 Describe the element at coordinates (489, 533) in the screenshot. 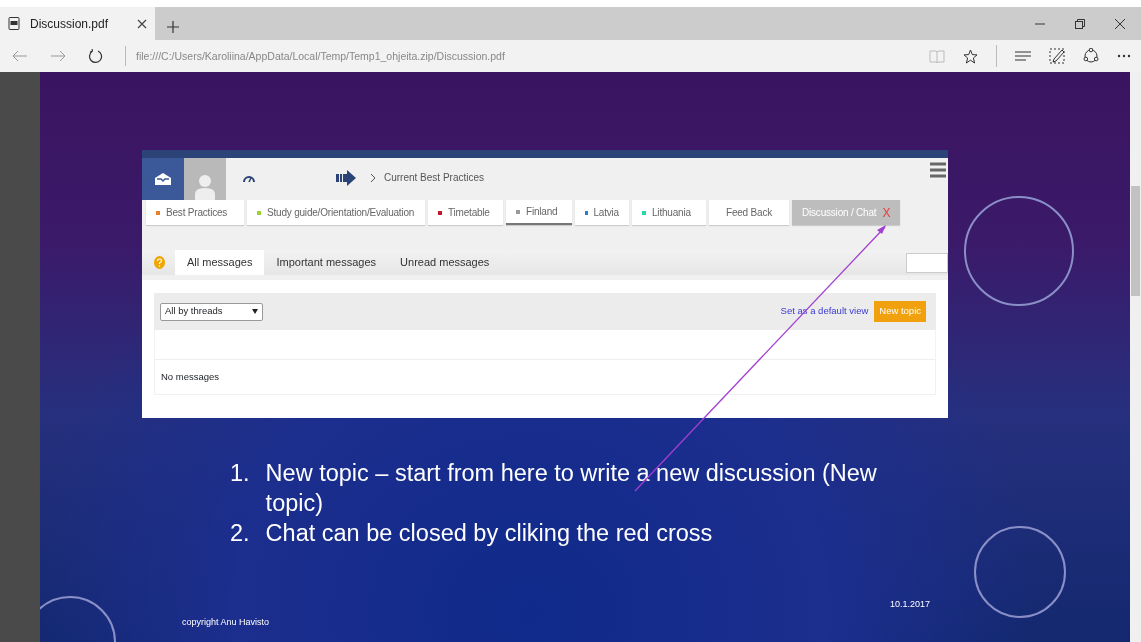

I see `step-text: Chat can be closed by cliking the red cross` at that location.